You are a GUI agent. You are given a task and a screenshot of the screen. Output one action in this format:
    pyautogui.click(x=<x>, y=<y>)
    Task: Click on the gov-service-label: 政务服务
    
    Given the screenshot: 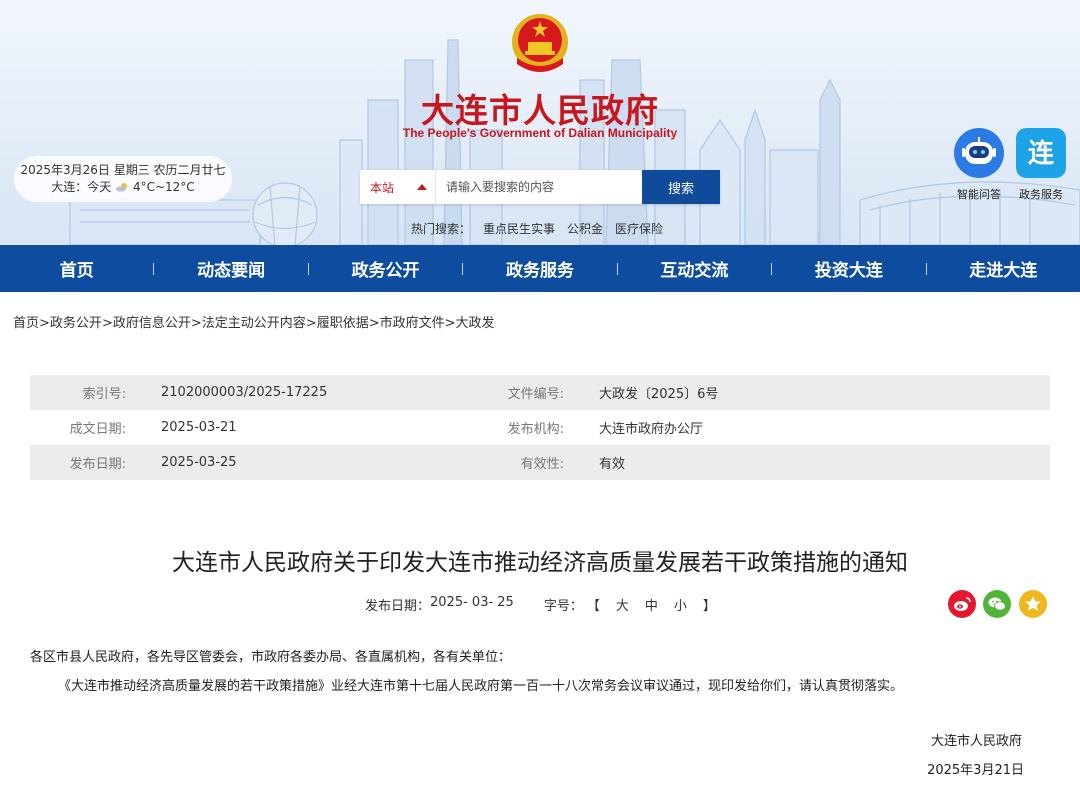 What is the action you would take?
    pyautogui.click(x=1041, y=194)
    